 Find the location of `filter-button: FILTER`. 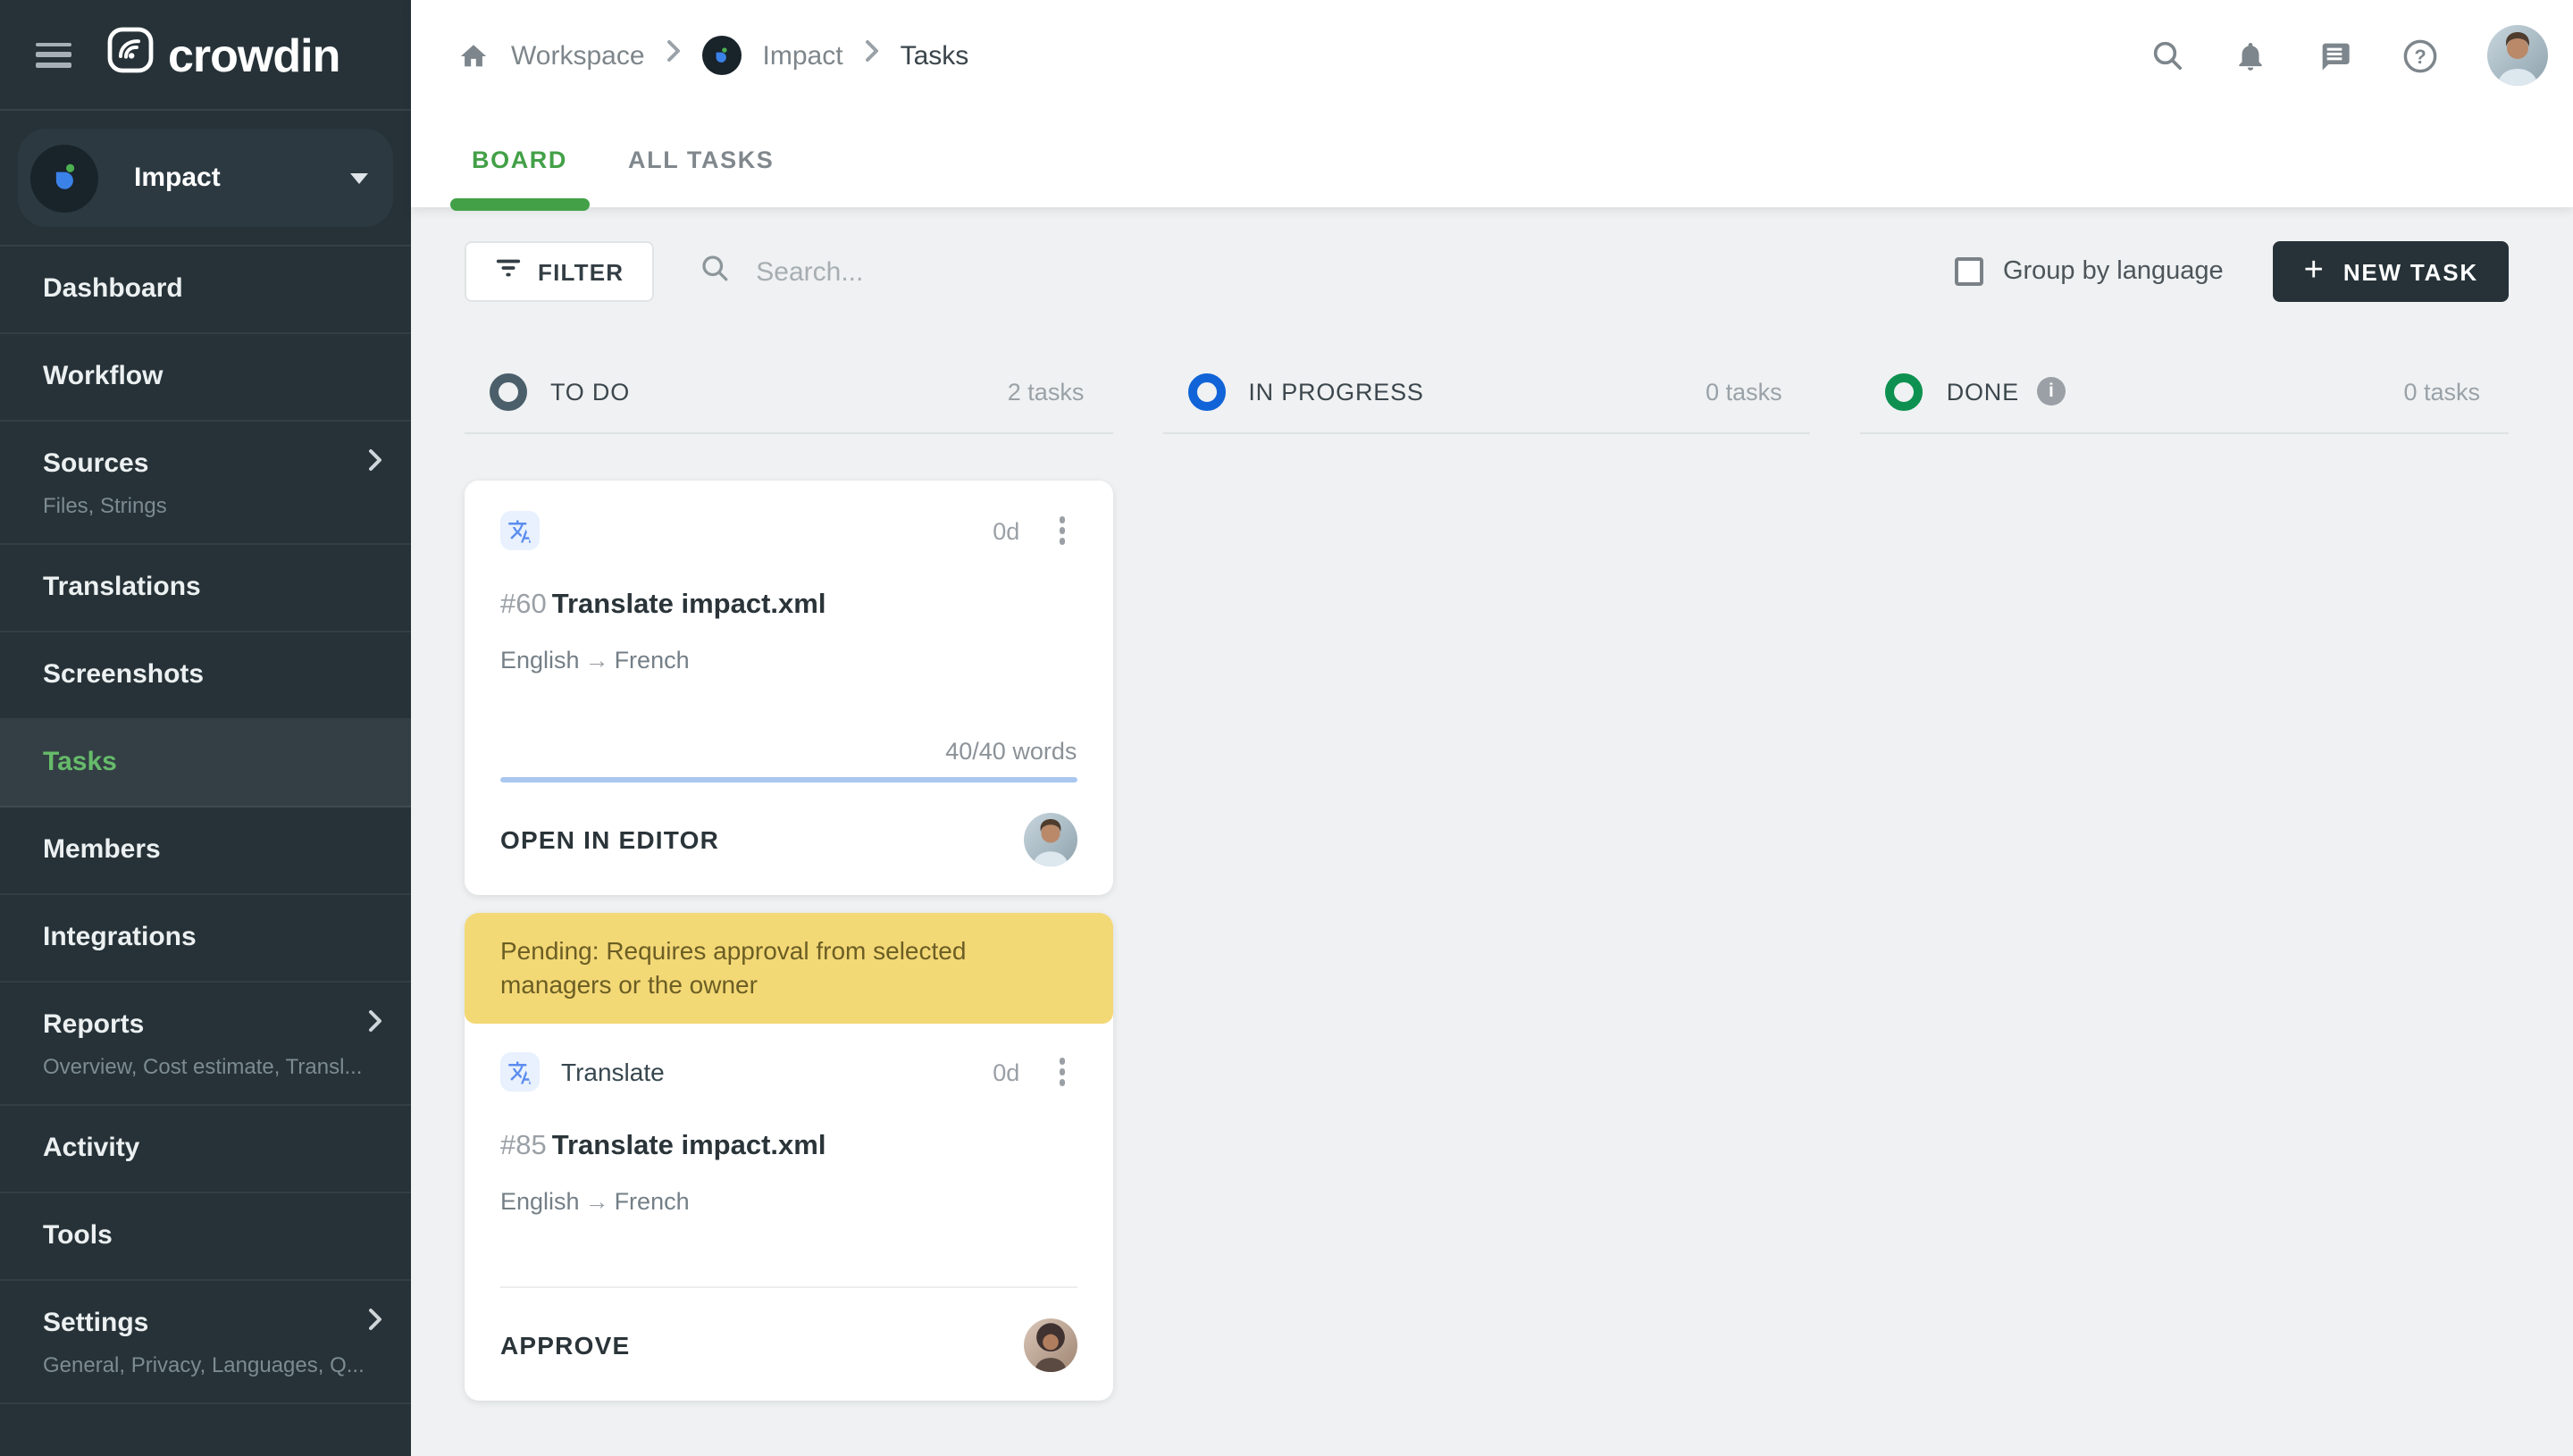

filter-button: FILTER is located at coordinates (560, 271).